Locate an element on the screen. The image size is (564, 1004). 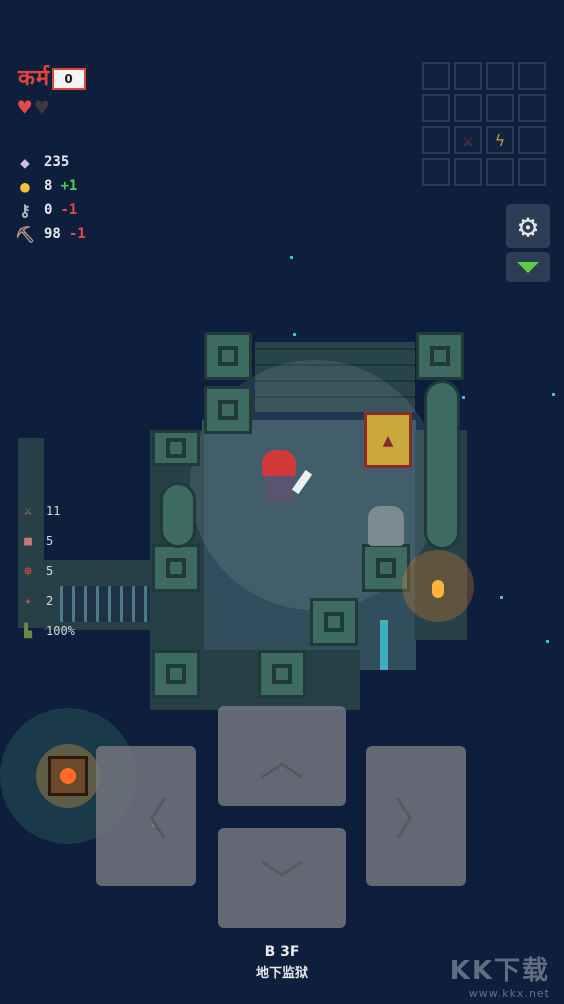
bomb-skill-button is located at coordinates (68, 776).